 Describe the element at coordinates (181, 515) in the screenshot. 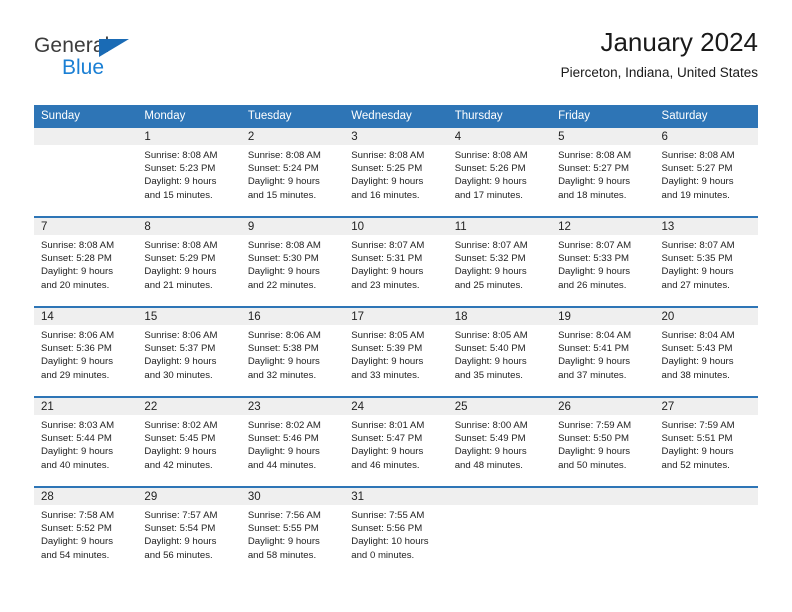

I see `sunrise-text: Sunrise: 7:57 AM` at that location.